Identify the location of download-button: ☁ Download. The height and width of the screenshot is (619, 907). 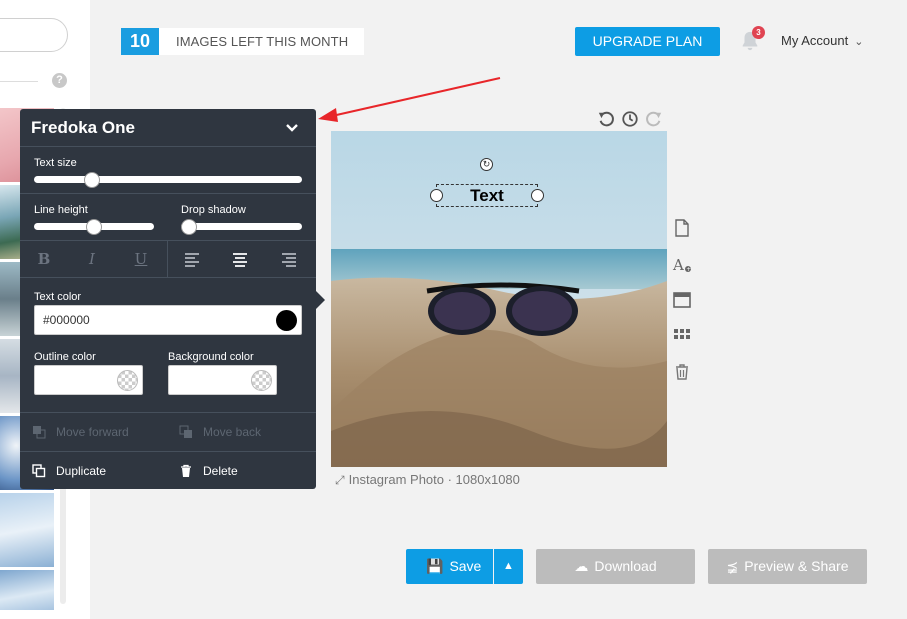
(615, 566).